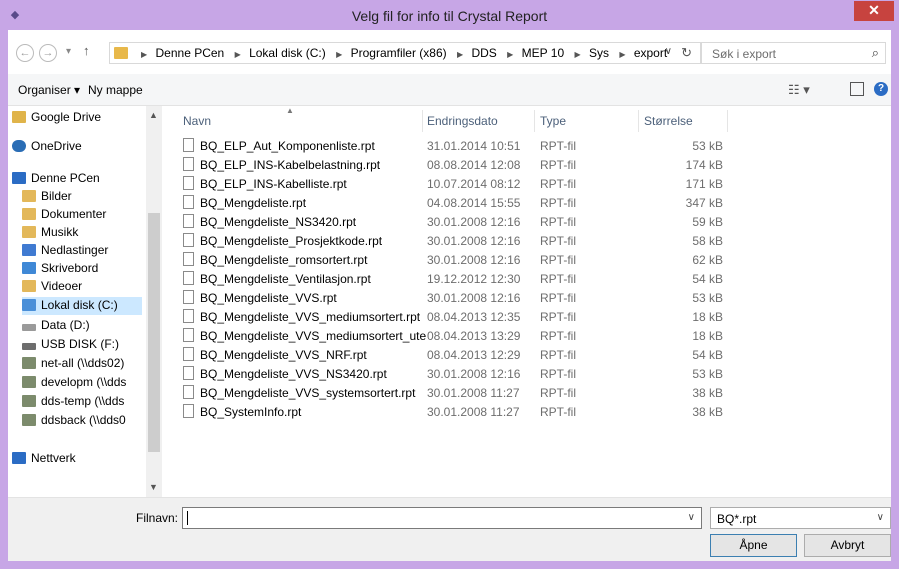 The height and width of the screenshot is (569, 899). Describe the element at coordinates (74, 214) in the screenshot. I see `nav-item-label: Dokumenter` at that location.